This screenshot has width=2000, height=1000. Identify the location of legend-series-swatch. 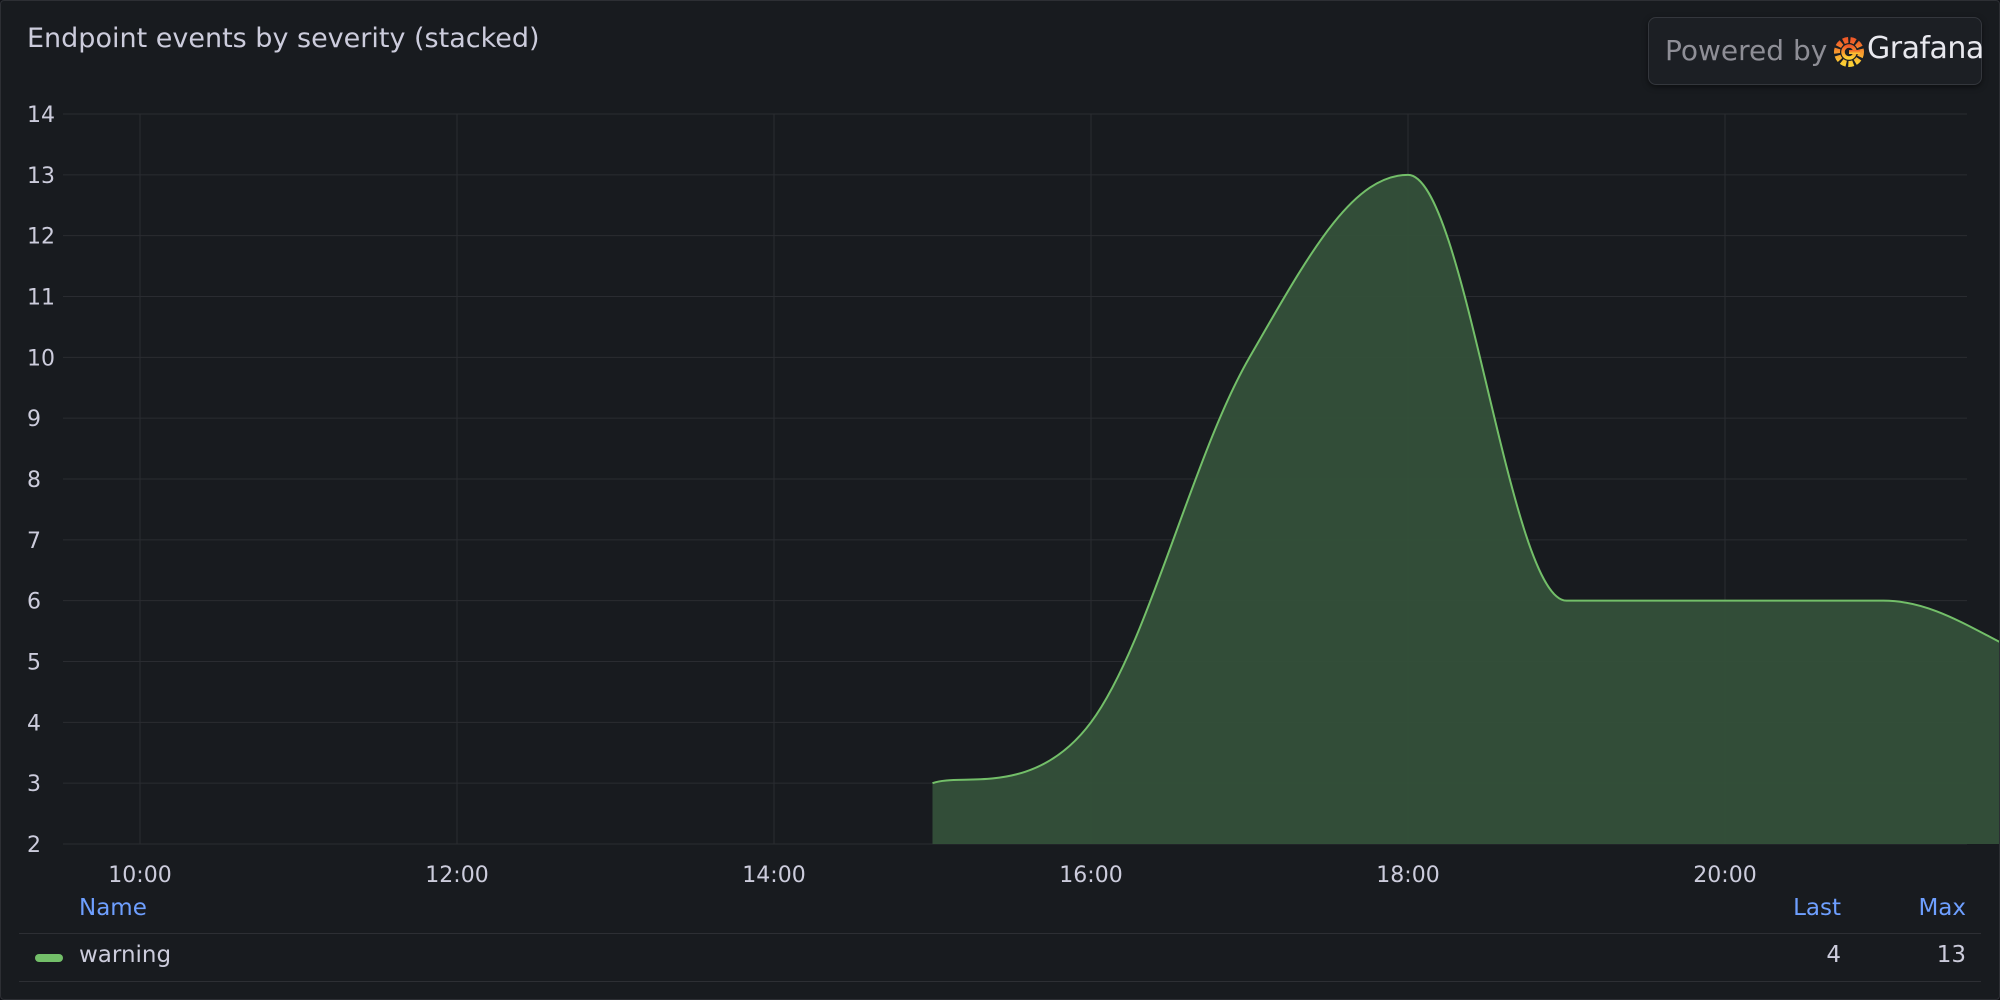
(49, 958).